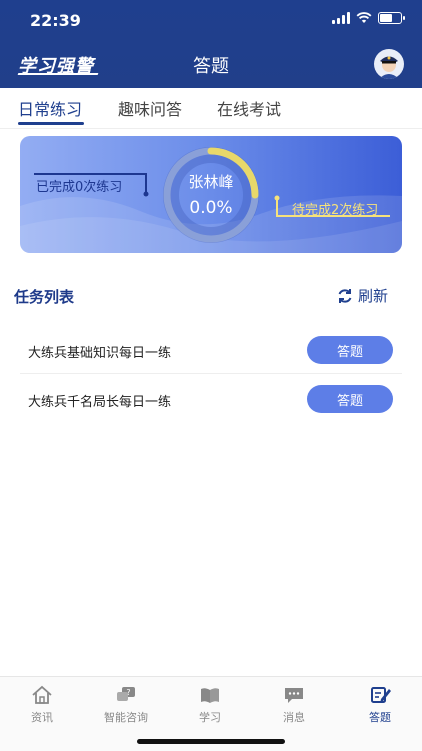  Describe the element at coordinates (249, 108) in the screenshot. I see `tab-online-exam: 在线考试` at that location.